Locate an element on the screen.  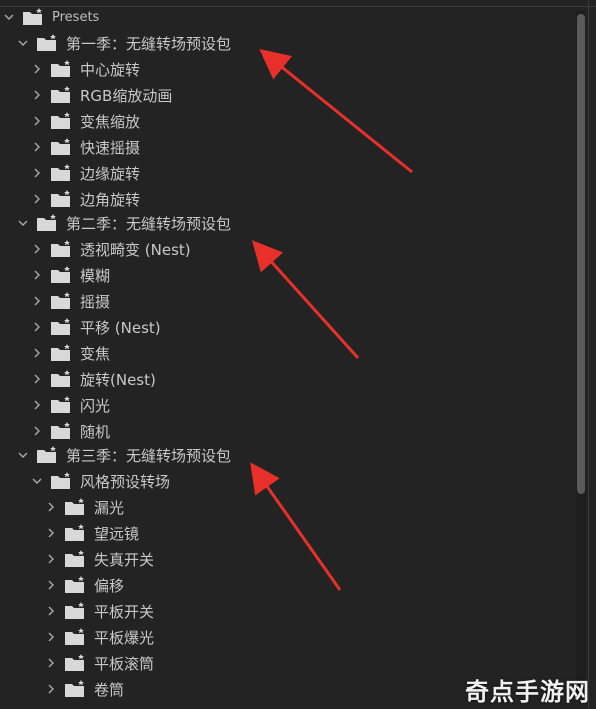
tree-row-preset: 平移 (Nest) is located at coordinates (285, 327).